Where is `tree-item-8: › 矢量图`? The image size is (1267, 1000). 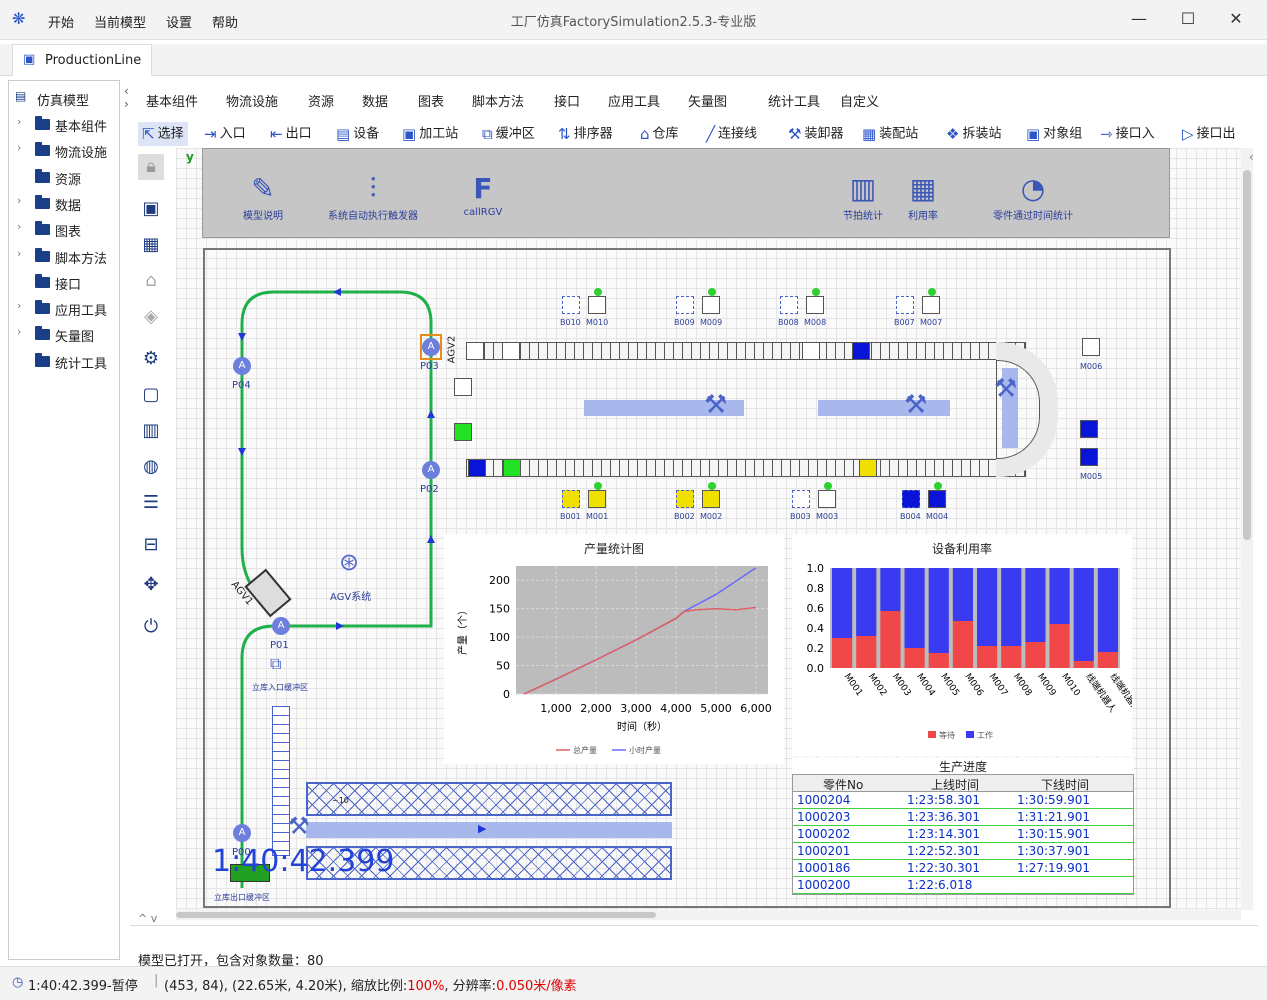
tree-item-8: › 矢量图 is located at coordinates (64, 334).